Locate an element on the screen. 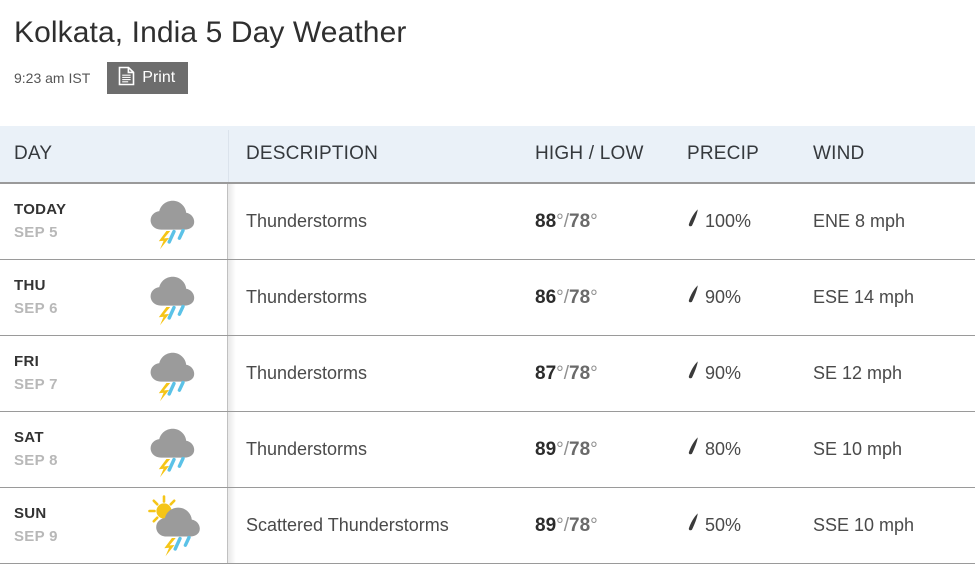  high-low-temperature: 87°/78° is located at coordinates (566, 374).